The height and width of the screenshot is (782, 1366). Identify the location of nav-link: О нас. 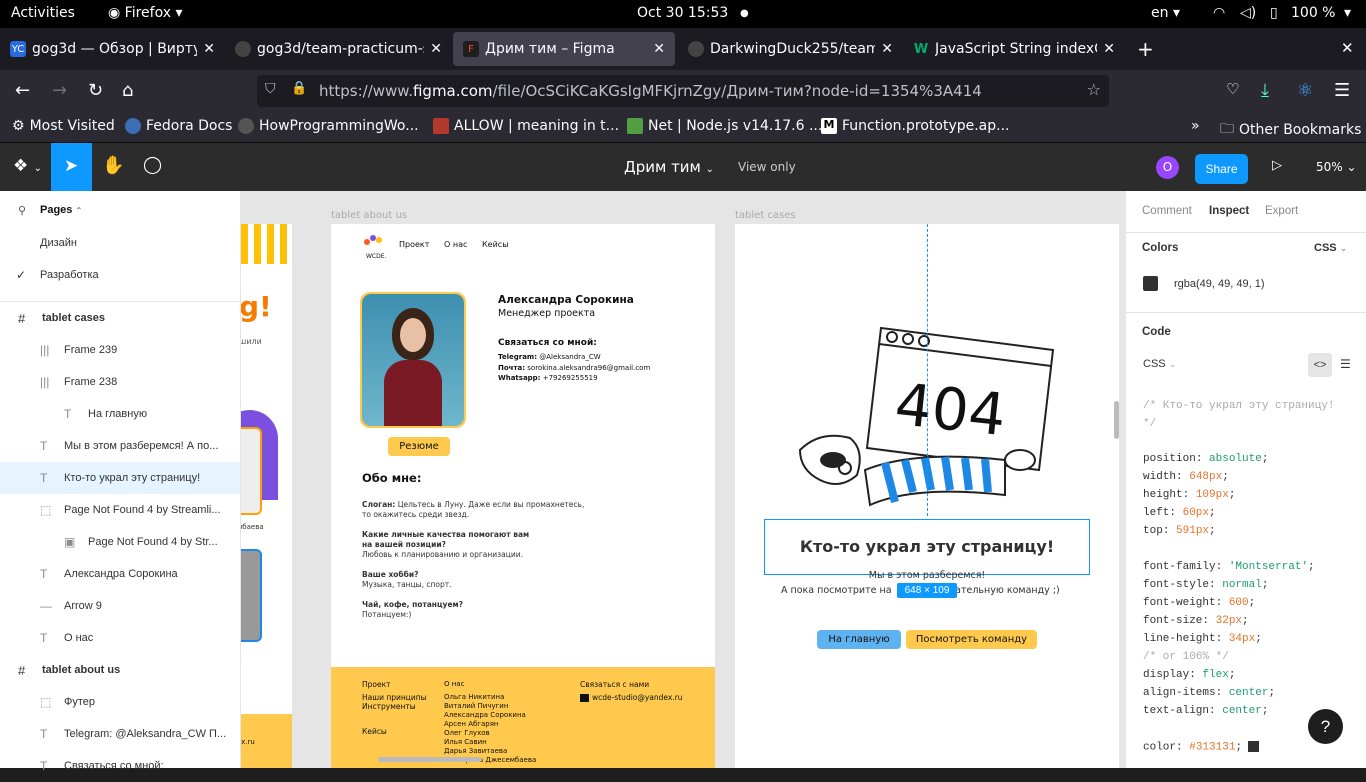
(455, 244).